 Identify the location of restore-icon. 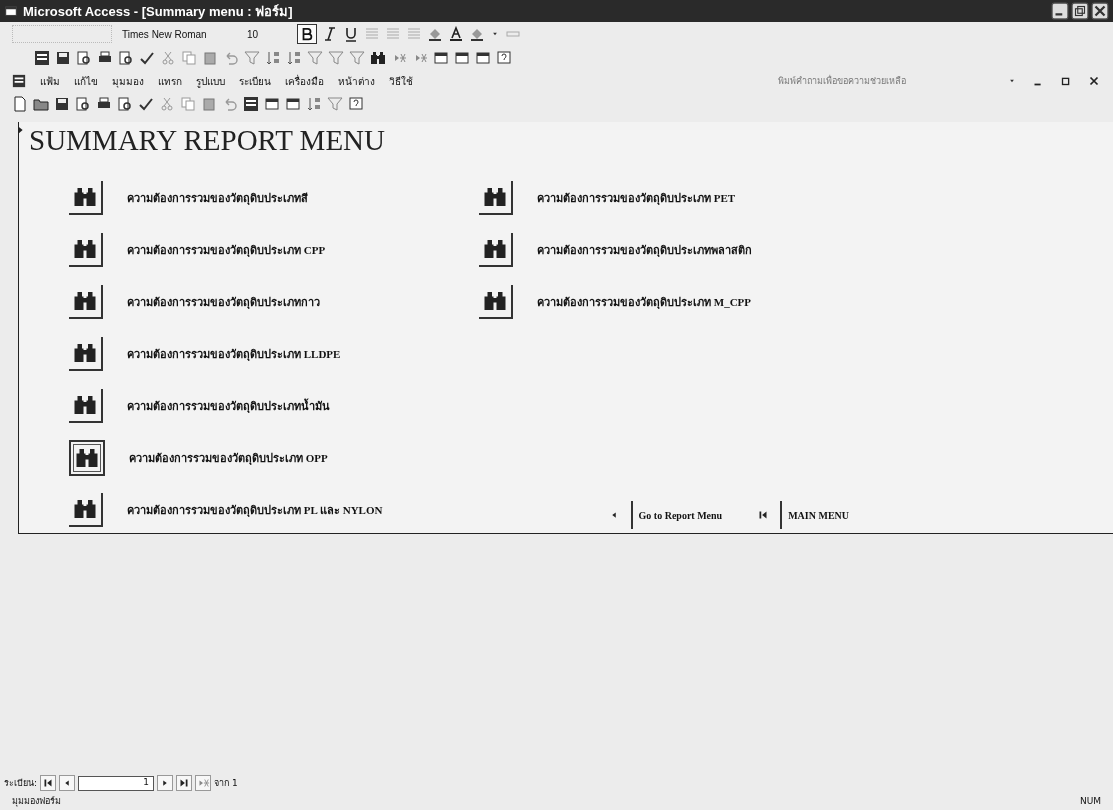
(1080, 11).